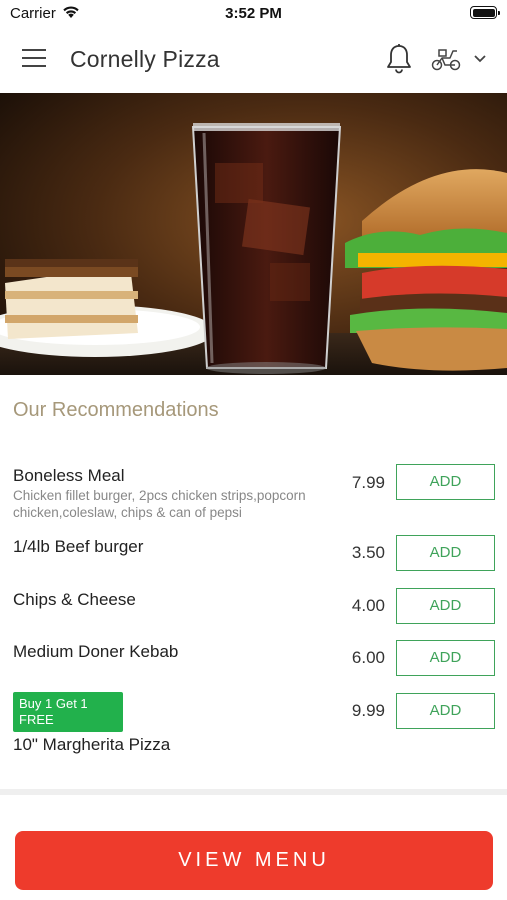 This screenshot has width=507, height=900. Describe the element at coordinates (368, 657) in the screenshot. I see `item-price: 6.00` at that location.